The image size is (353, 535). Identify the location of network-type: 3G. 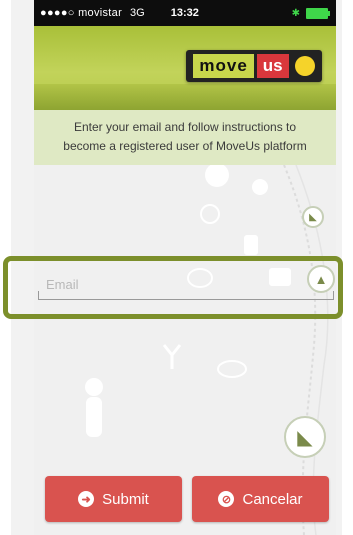
(137, 13).